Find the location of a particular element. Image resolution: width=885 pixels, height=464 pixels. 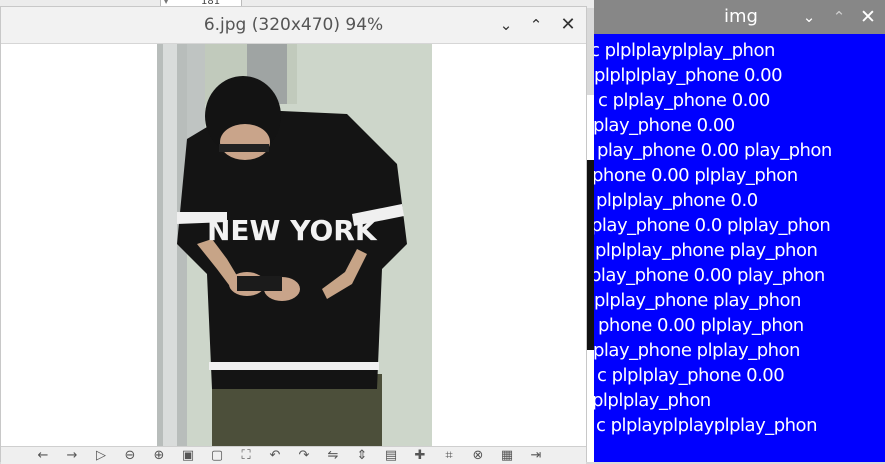

minimize-button: ⌄ is located at coordinates (506, 25).